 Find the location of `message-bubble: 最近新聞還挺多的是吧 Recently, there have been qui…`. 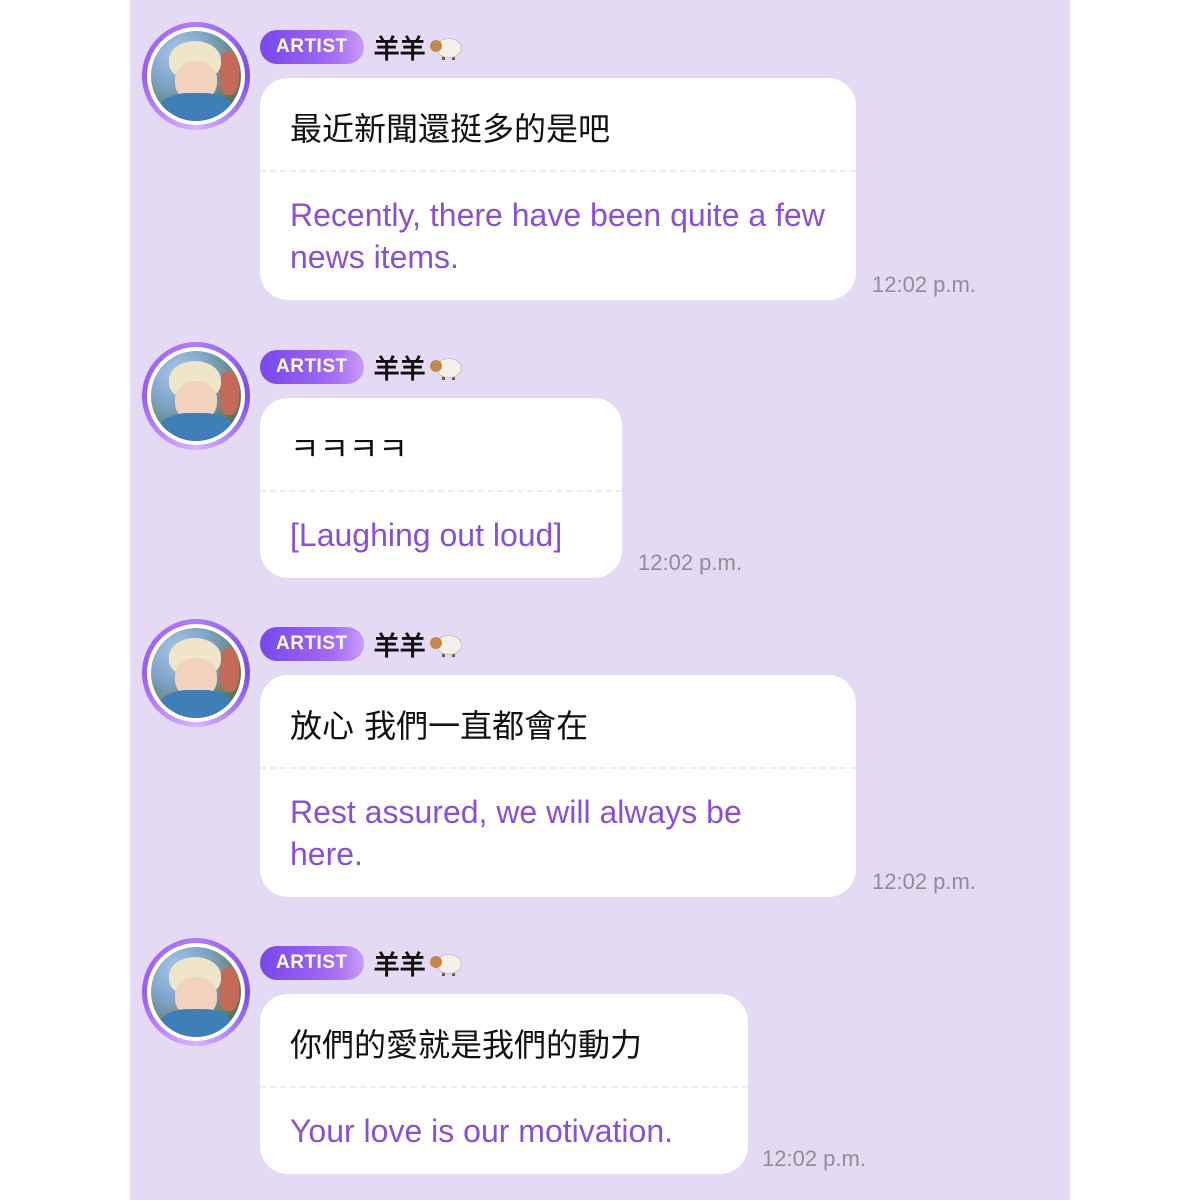

message-bubble: 最近新聞還挺多的是吧 Recently, there have been qui… is located at coordinates (558, 189).